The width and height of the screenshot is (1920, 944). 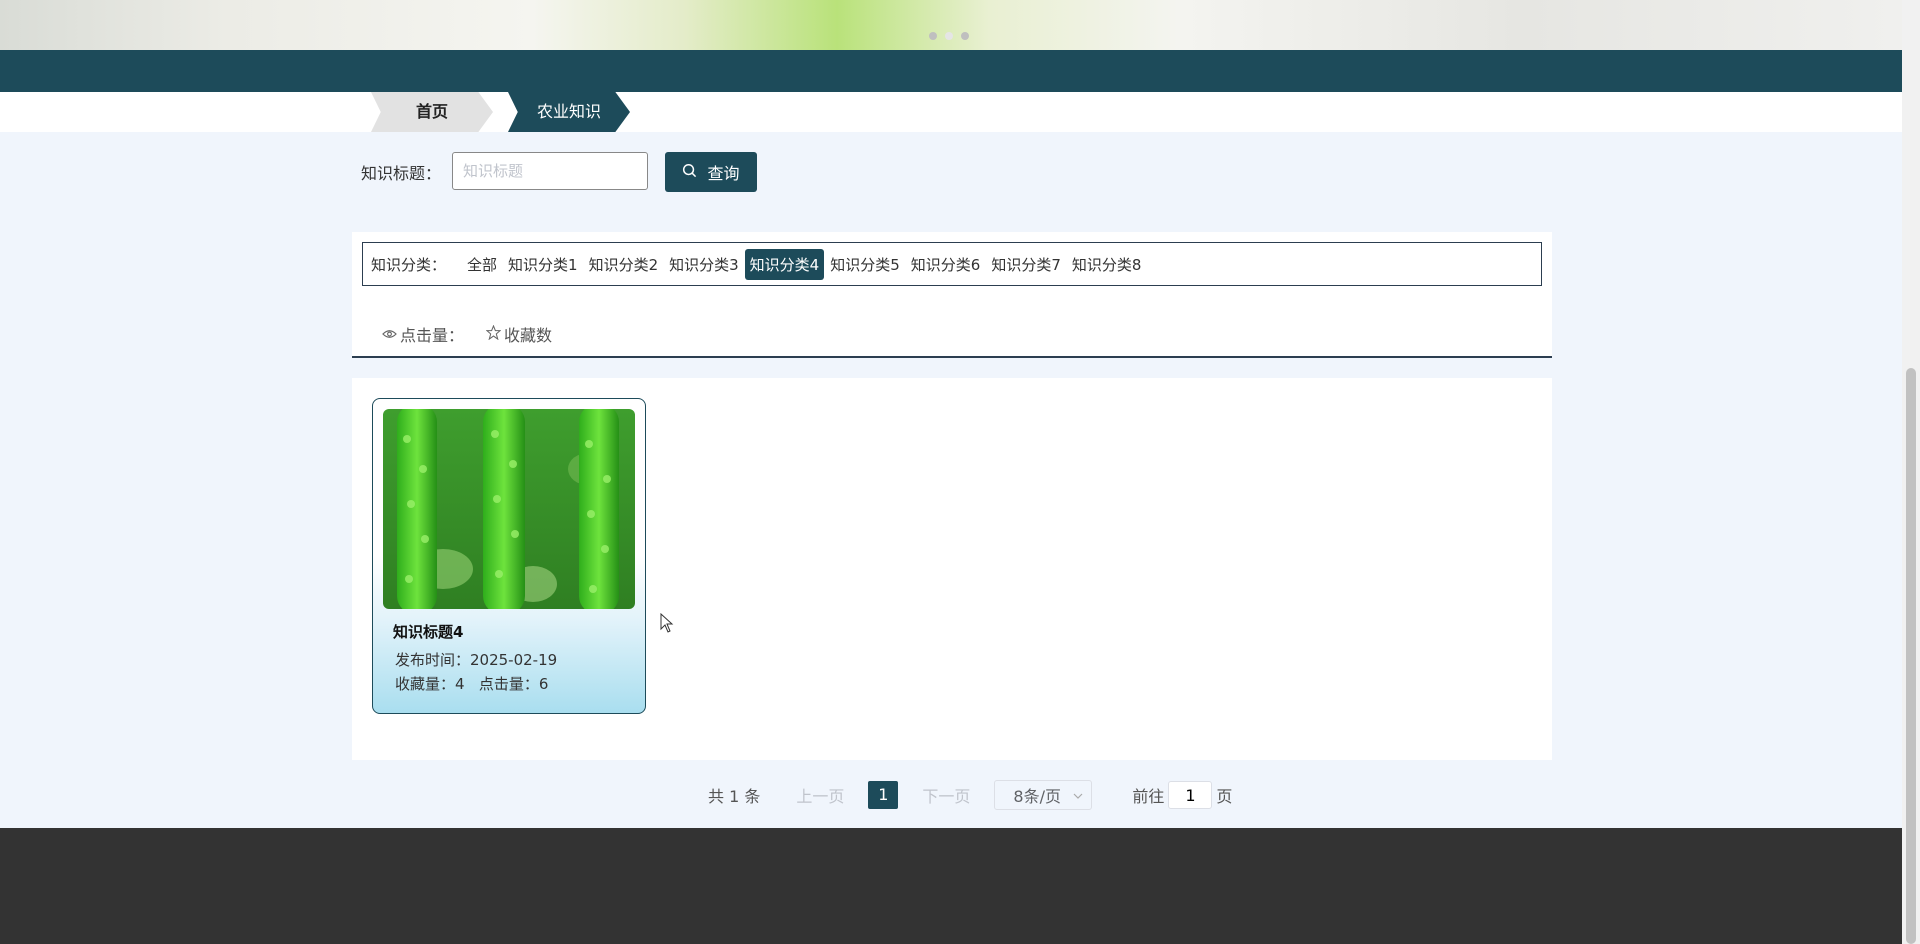 I want to click on carousel-indicators, so click(x=949, y=36).